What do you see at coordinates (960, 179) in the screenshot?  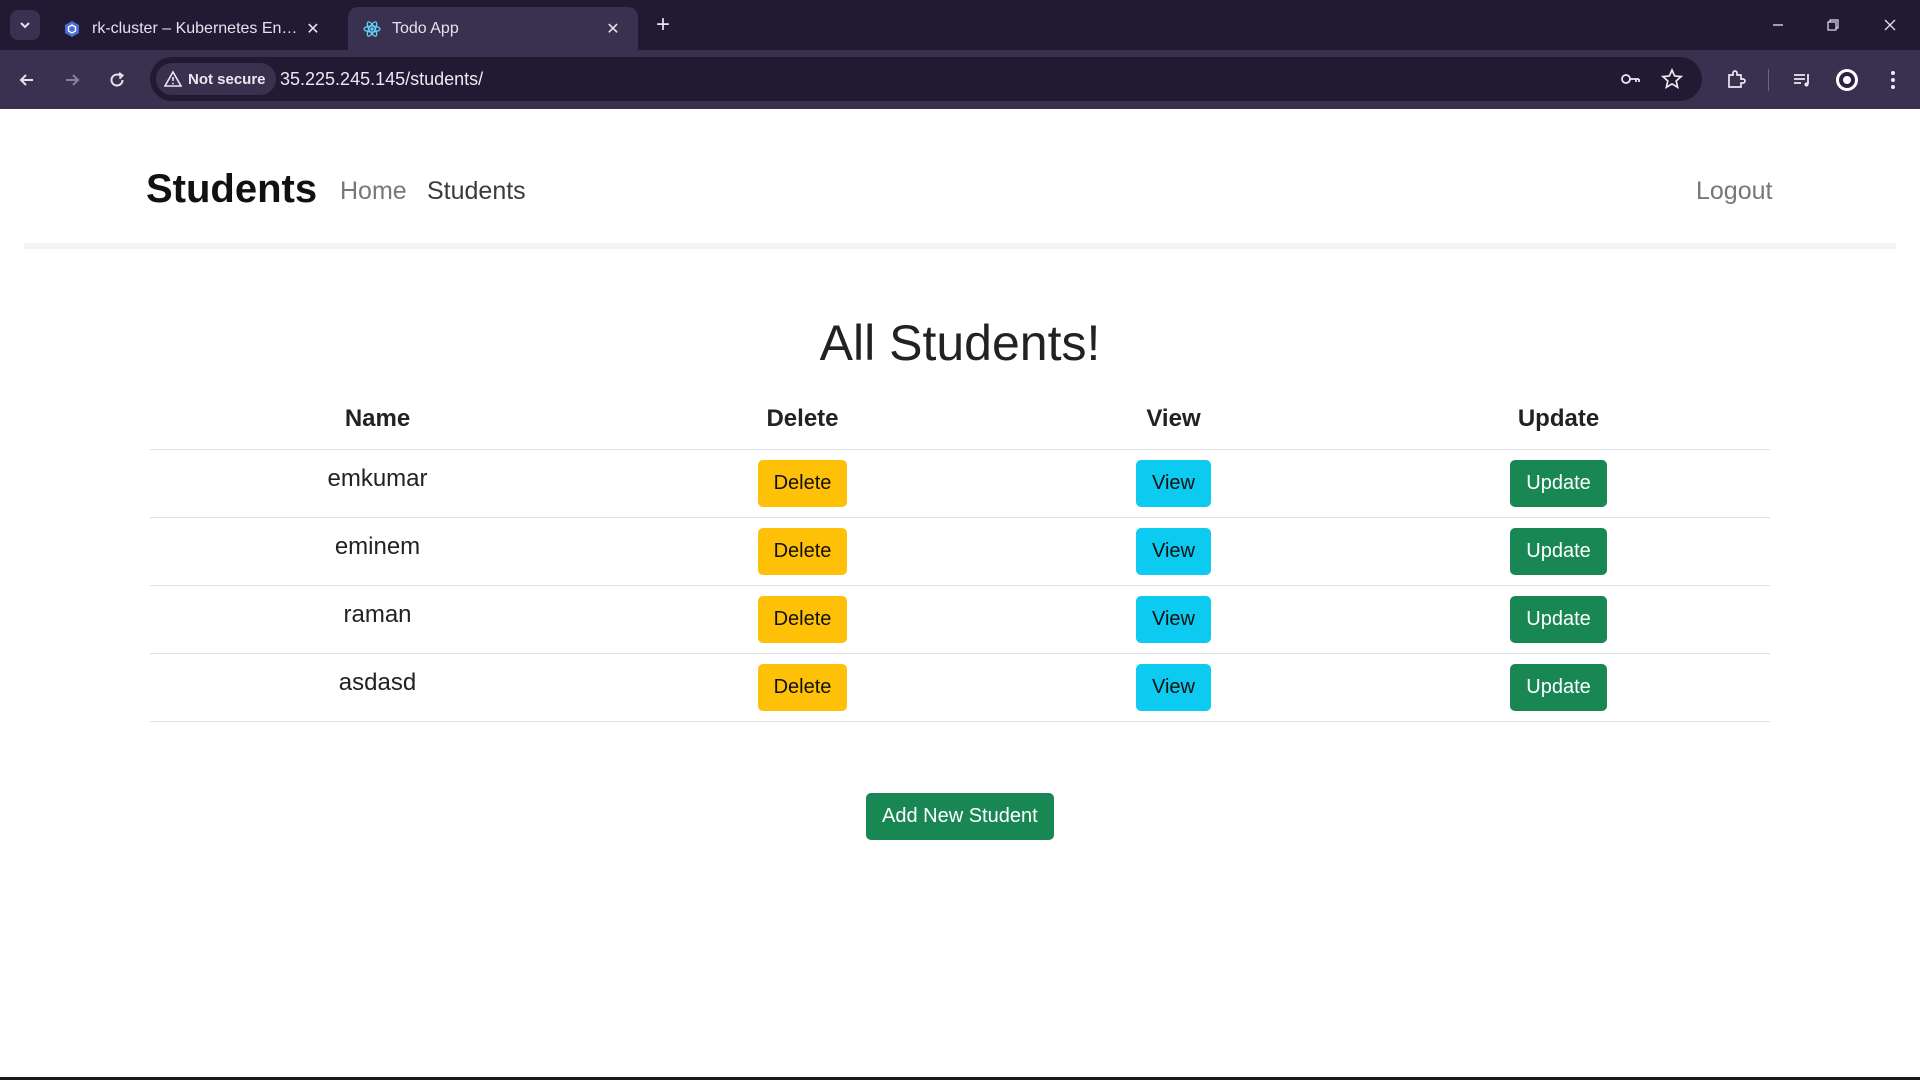 I see `site-navbar: Students Home Students Logout` at bounding box center [960, 179].